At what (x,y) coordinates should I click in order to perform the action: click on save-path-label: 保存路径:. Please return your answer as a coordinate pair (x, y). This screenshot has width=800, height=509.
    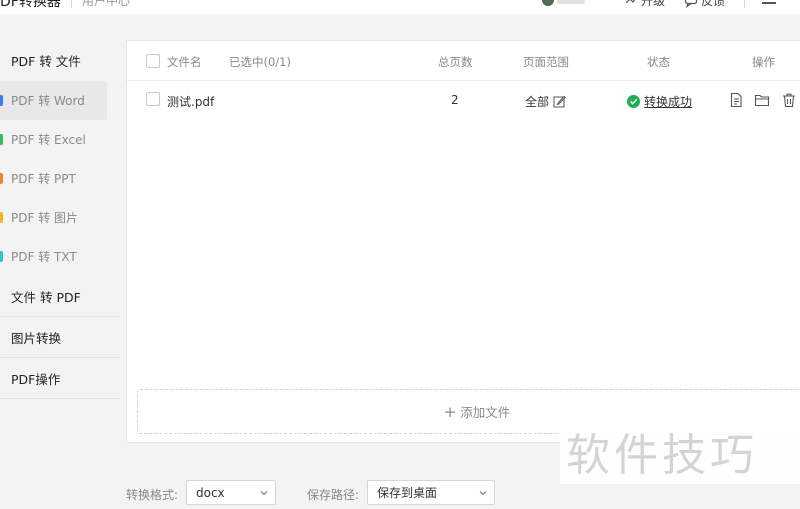
    Looking at the image, I should click on (333, 495).